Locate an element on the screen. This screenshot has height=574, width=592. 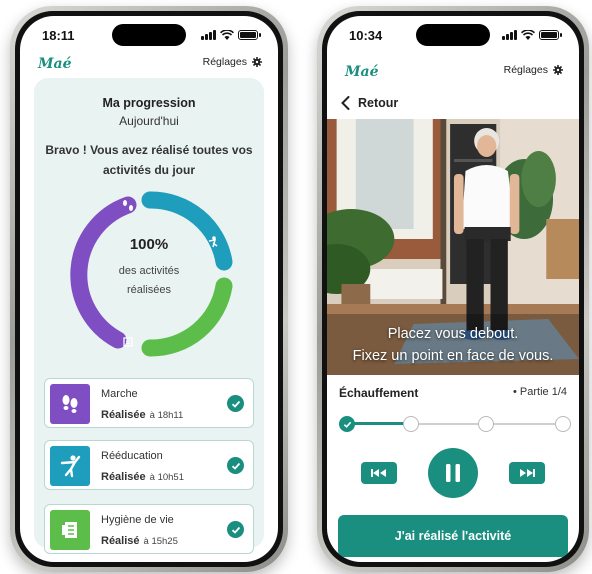
video-controls is located at coordinates (453, 474).